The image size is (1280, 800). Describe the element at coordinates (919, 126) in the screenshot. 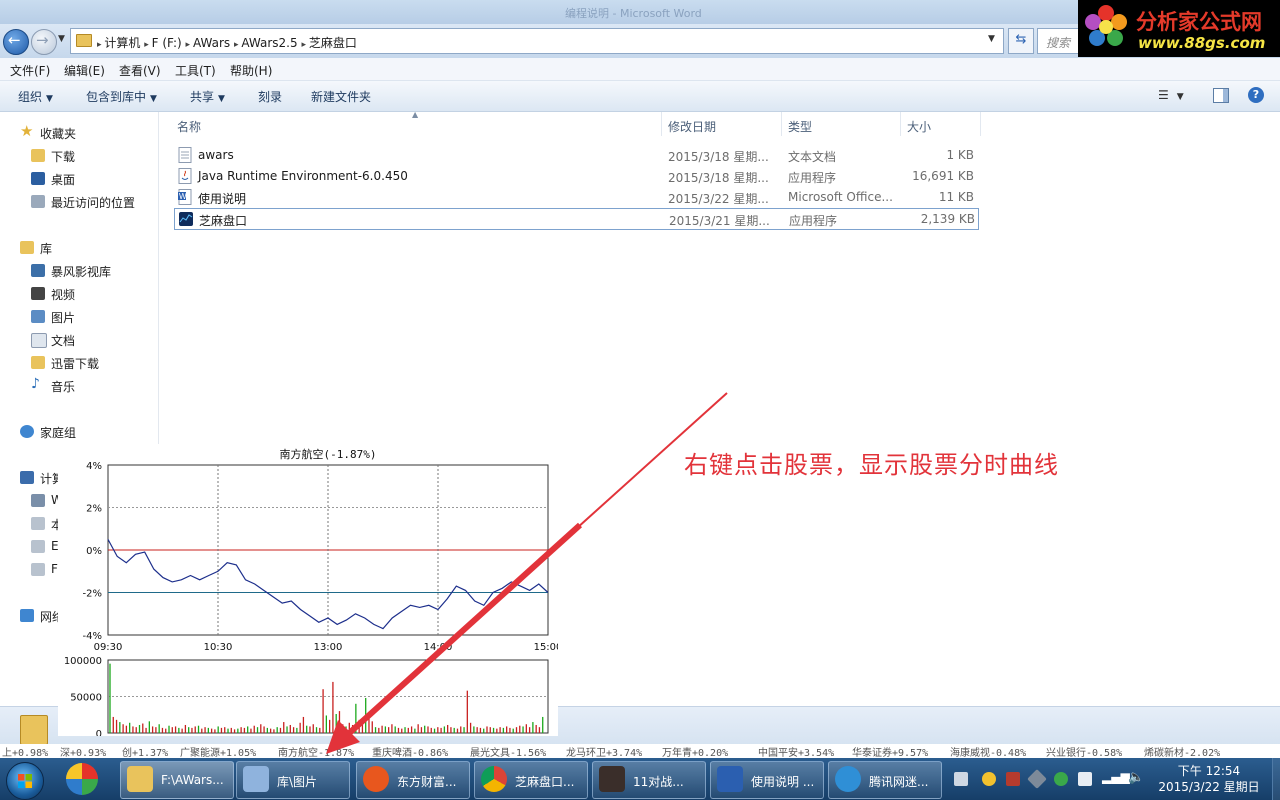

I see `column-header-size: 大小` at that location.